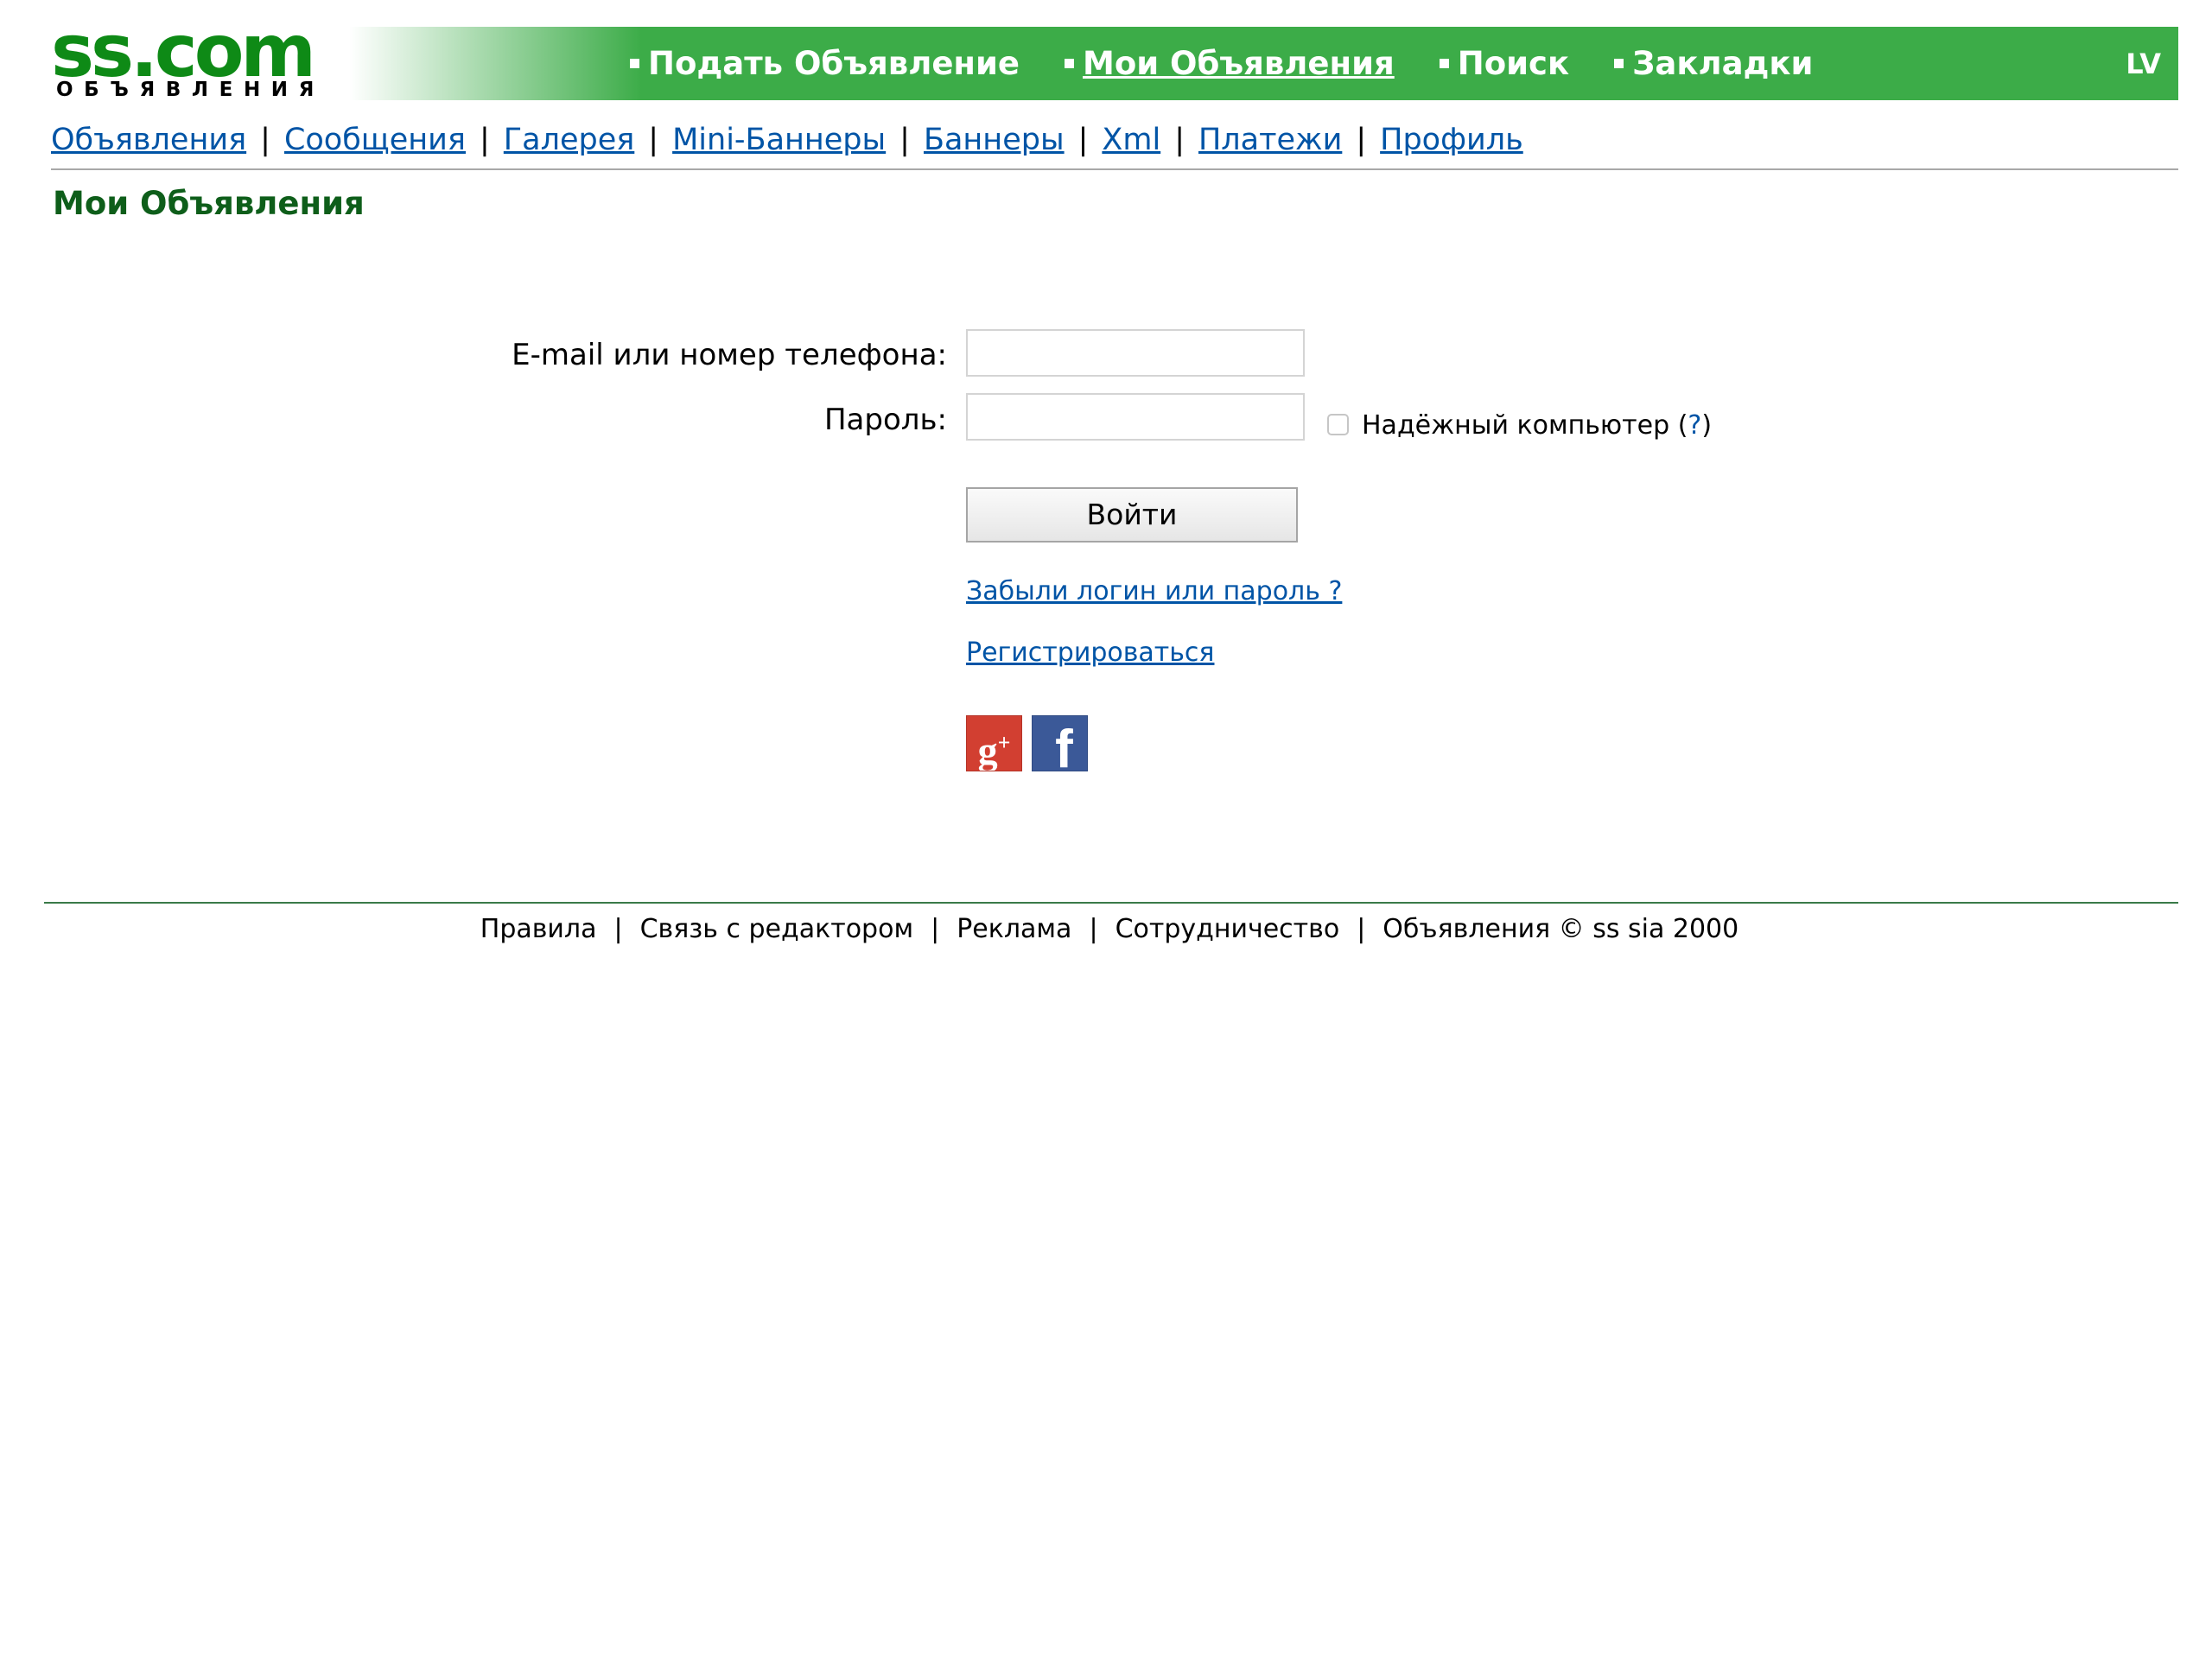 Image resolution: width=2212 pixels, height=1669 pixels. What do you see at coordinates (375, 140) in the screenshot?
I see `subnav-messages: Сообщения` at bounding box center [375, 140].